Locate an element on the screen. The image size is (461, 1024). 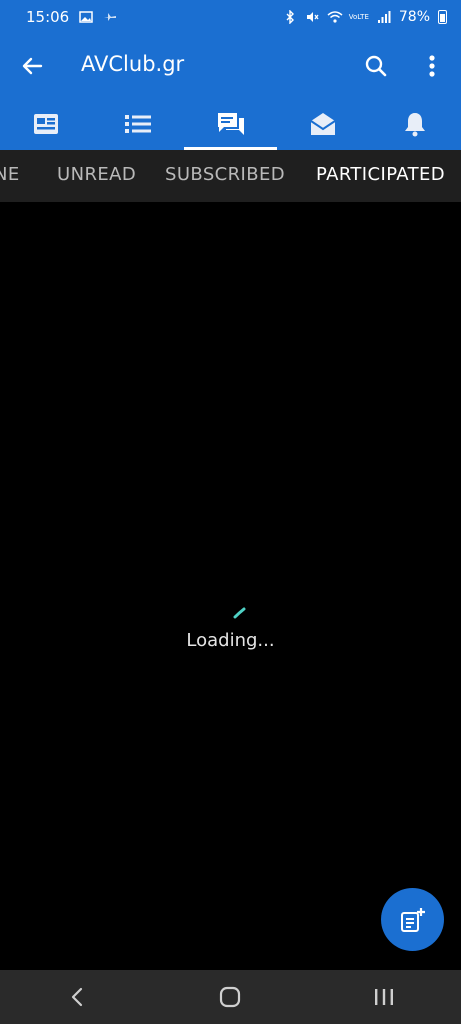
tab-participated: PARTICIPATED is located at coordinates (380, 174).